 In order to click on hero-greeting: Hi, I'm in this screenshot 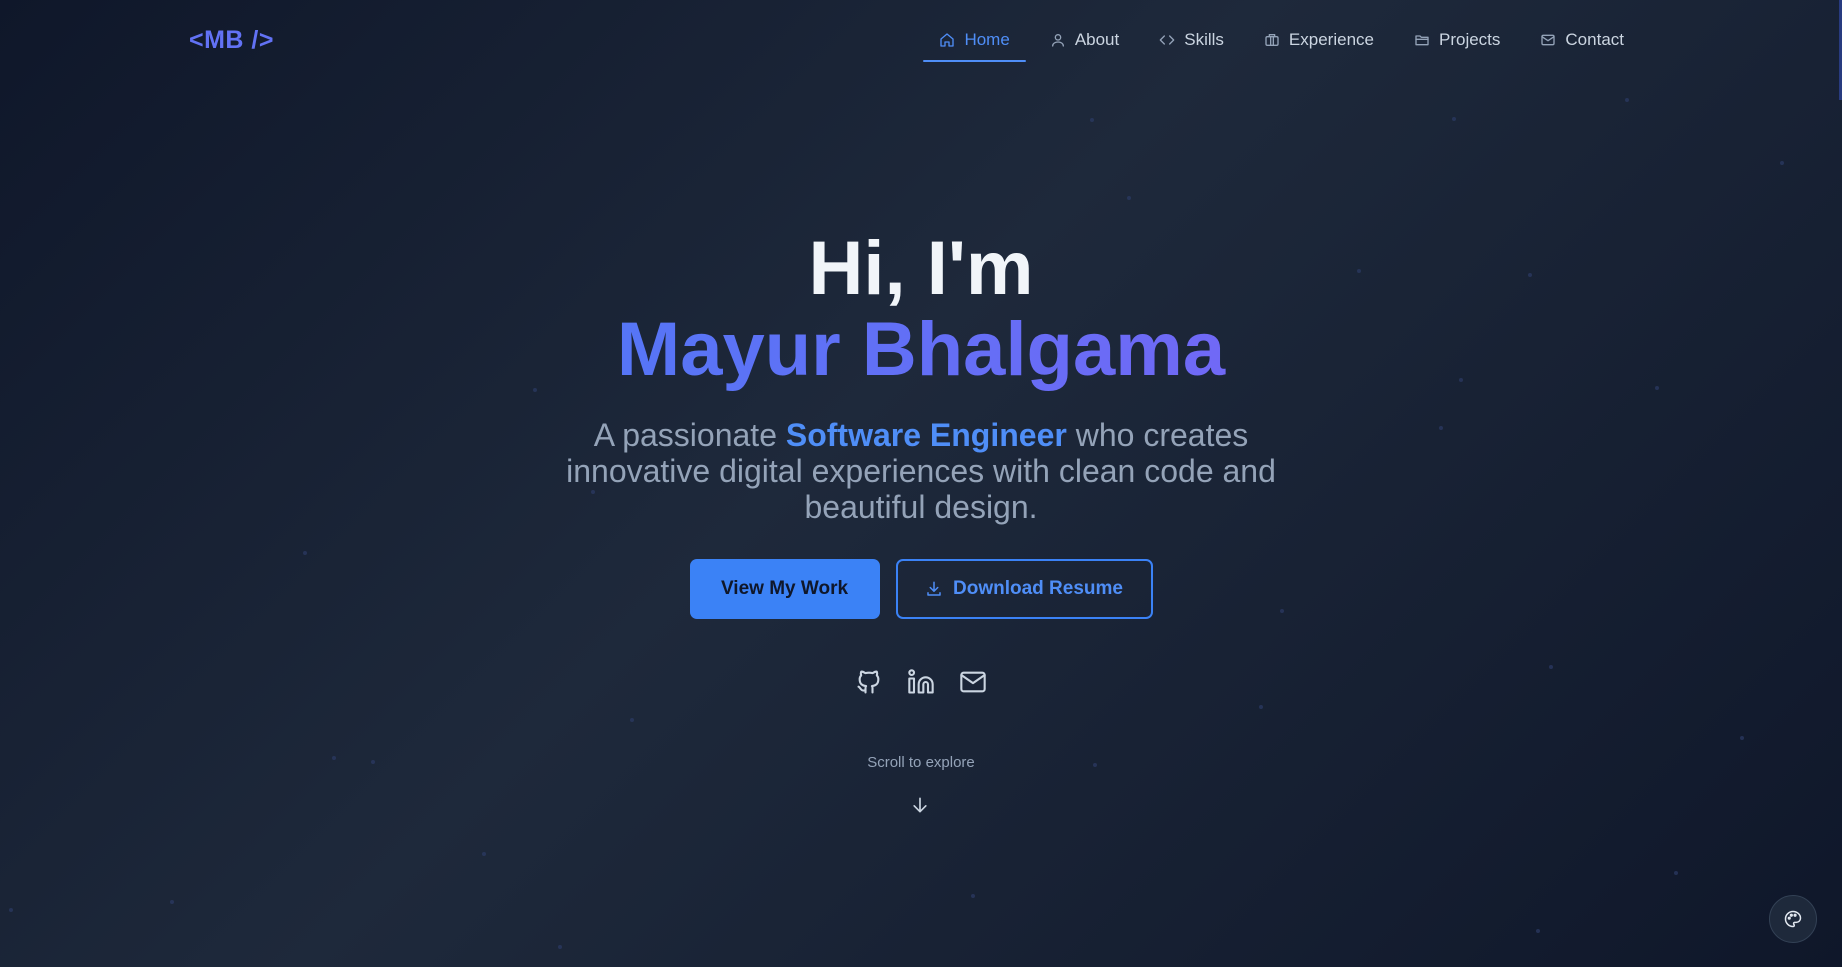, I will do `click(921, 268)`.